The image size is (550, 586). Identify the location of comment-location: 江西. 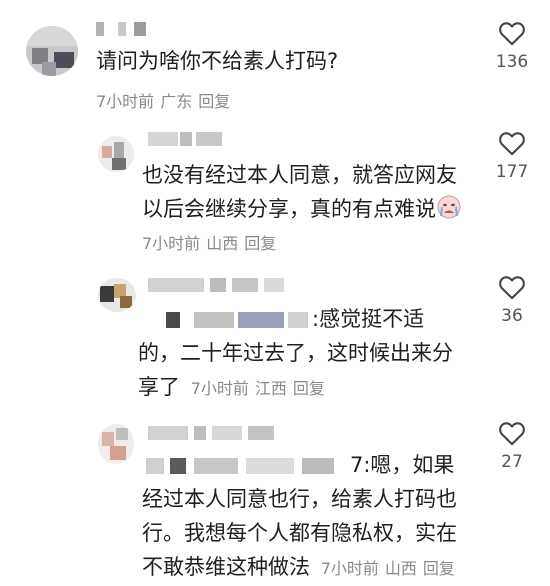
(270, 388).